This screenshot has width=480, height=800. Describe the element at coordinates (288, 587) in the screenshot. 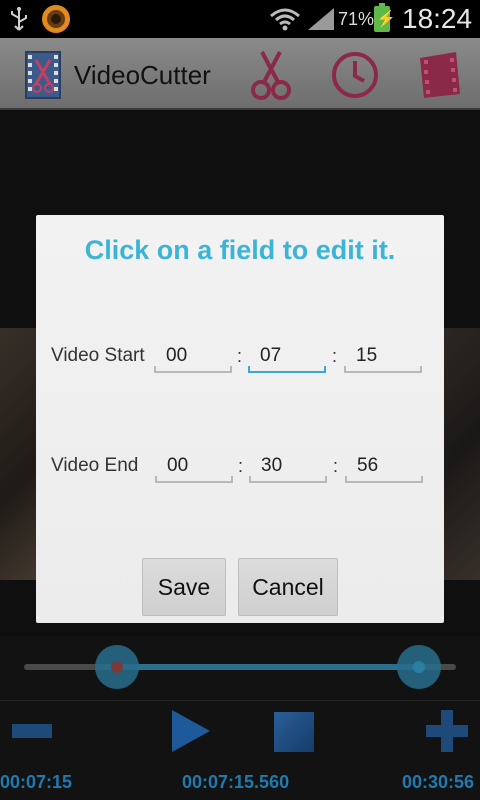

I see `cancel-button: Cancel` at that location.